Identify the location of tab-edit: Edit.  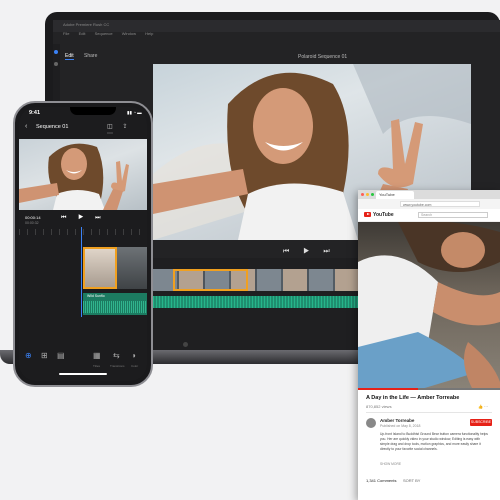
(69, 56).